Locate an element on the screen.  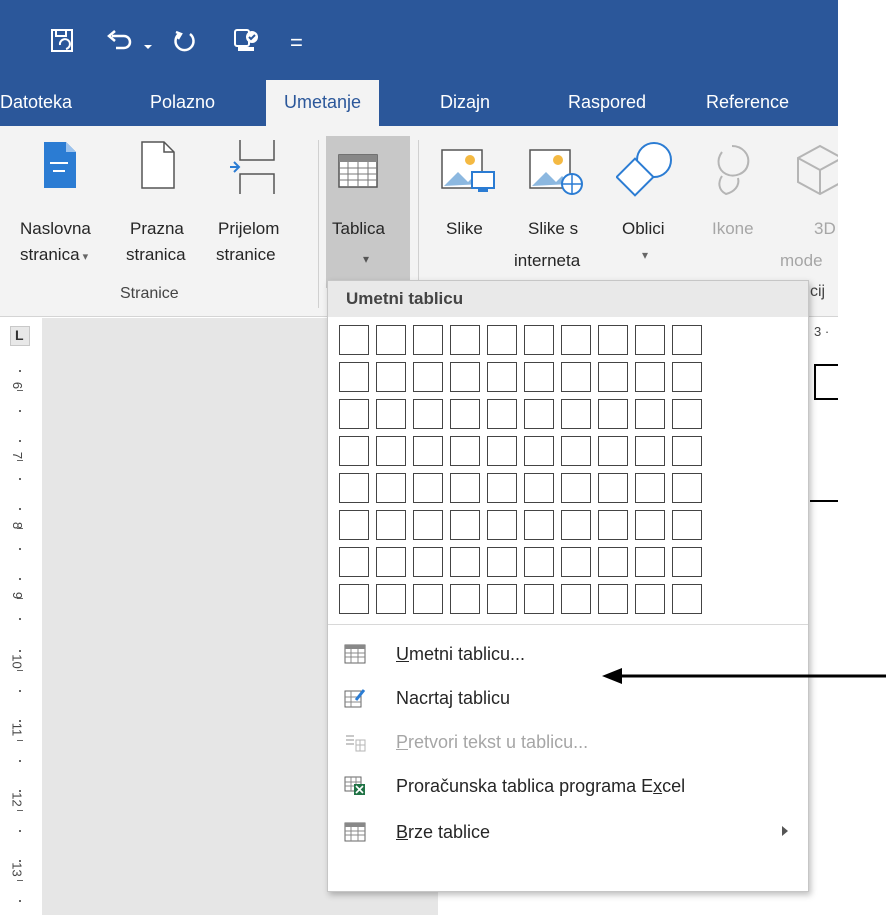
blank-page-line1: Prazna is located at coordinates (157, 229).